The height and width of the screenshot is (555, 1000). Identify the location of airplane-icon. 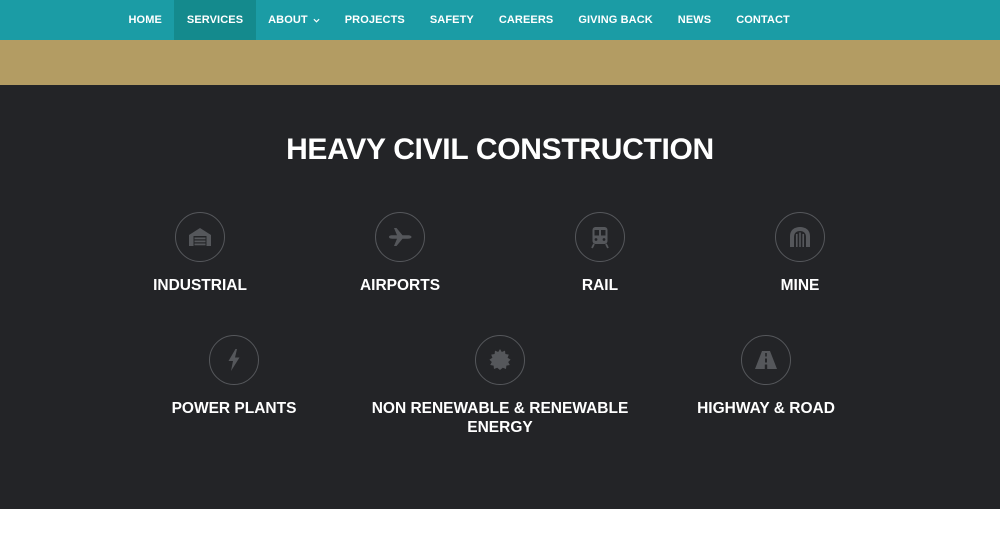
(400, 237).